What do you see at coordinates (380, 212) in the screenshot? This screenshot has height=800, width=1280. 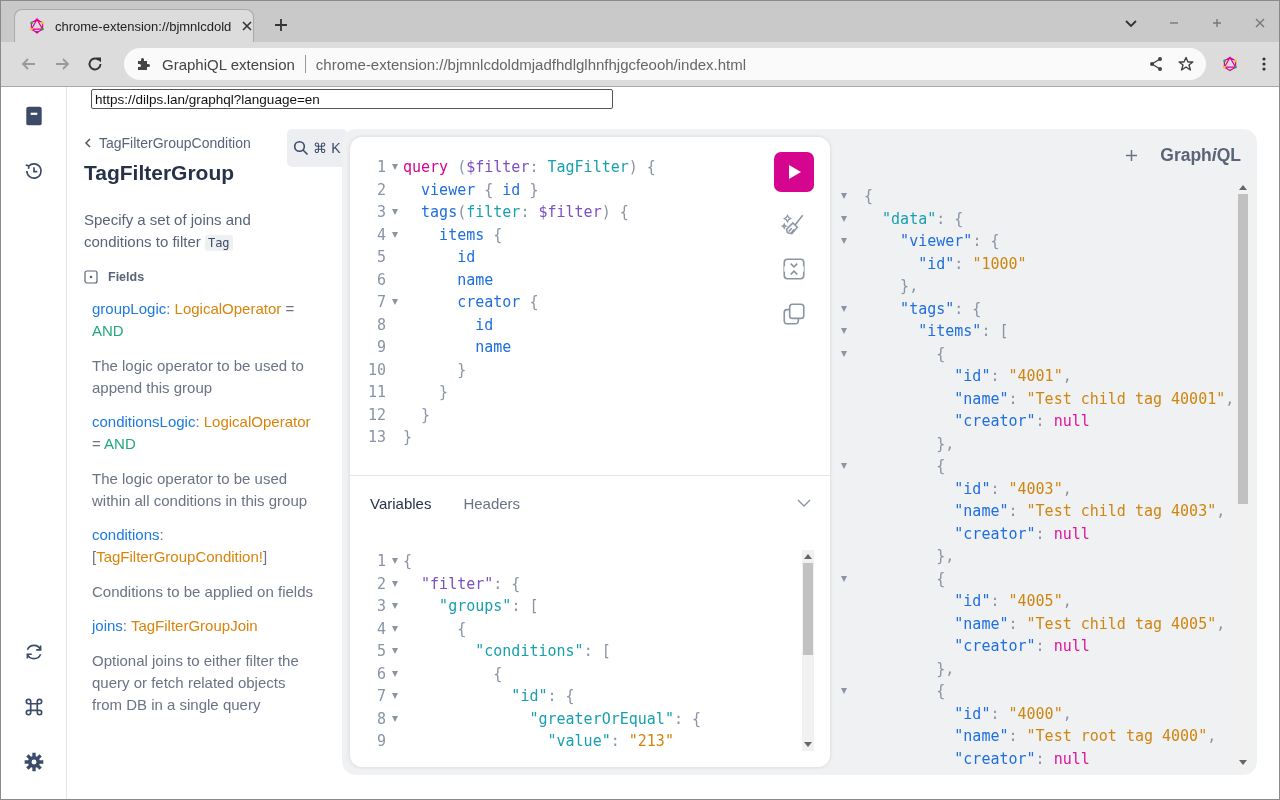 I see `line-number: 3` at bounding box center [380, 212].